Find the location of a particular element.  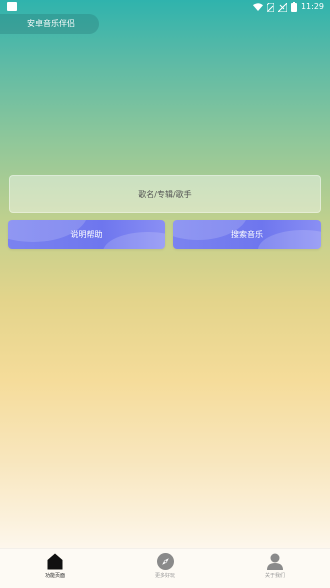

person-icon is located at coordinates (275, 561).